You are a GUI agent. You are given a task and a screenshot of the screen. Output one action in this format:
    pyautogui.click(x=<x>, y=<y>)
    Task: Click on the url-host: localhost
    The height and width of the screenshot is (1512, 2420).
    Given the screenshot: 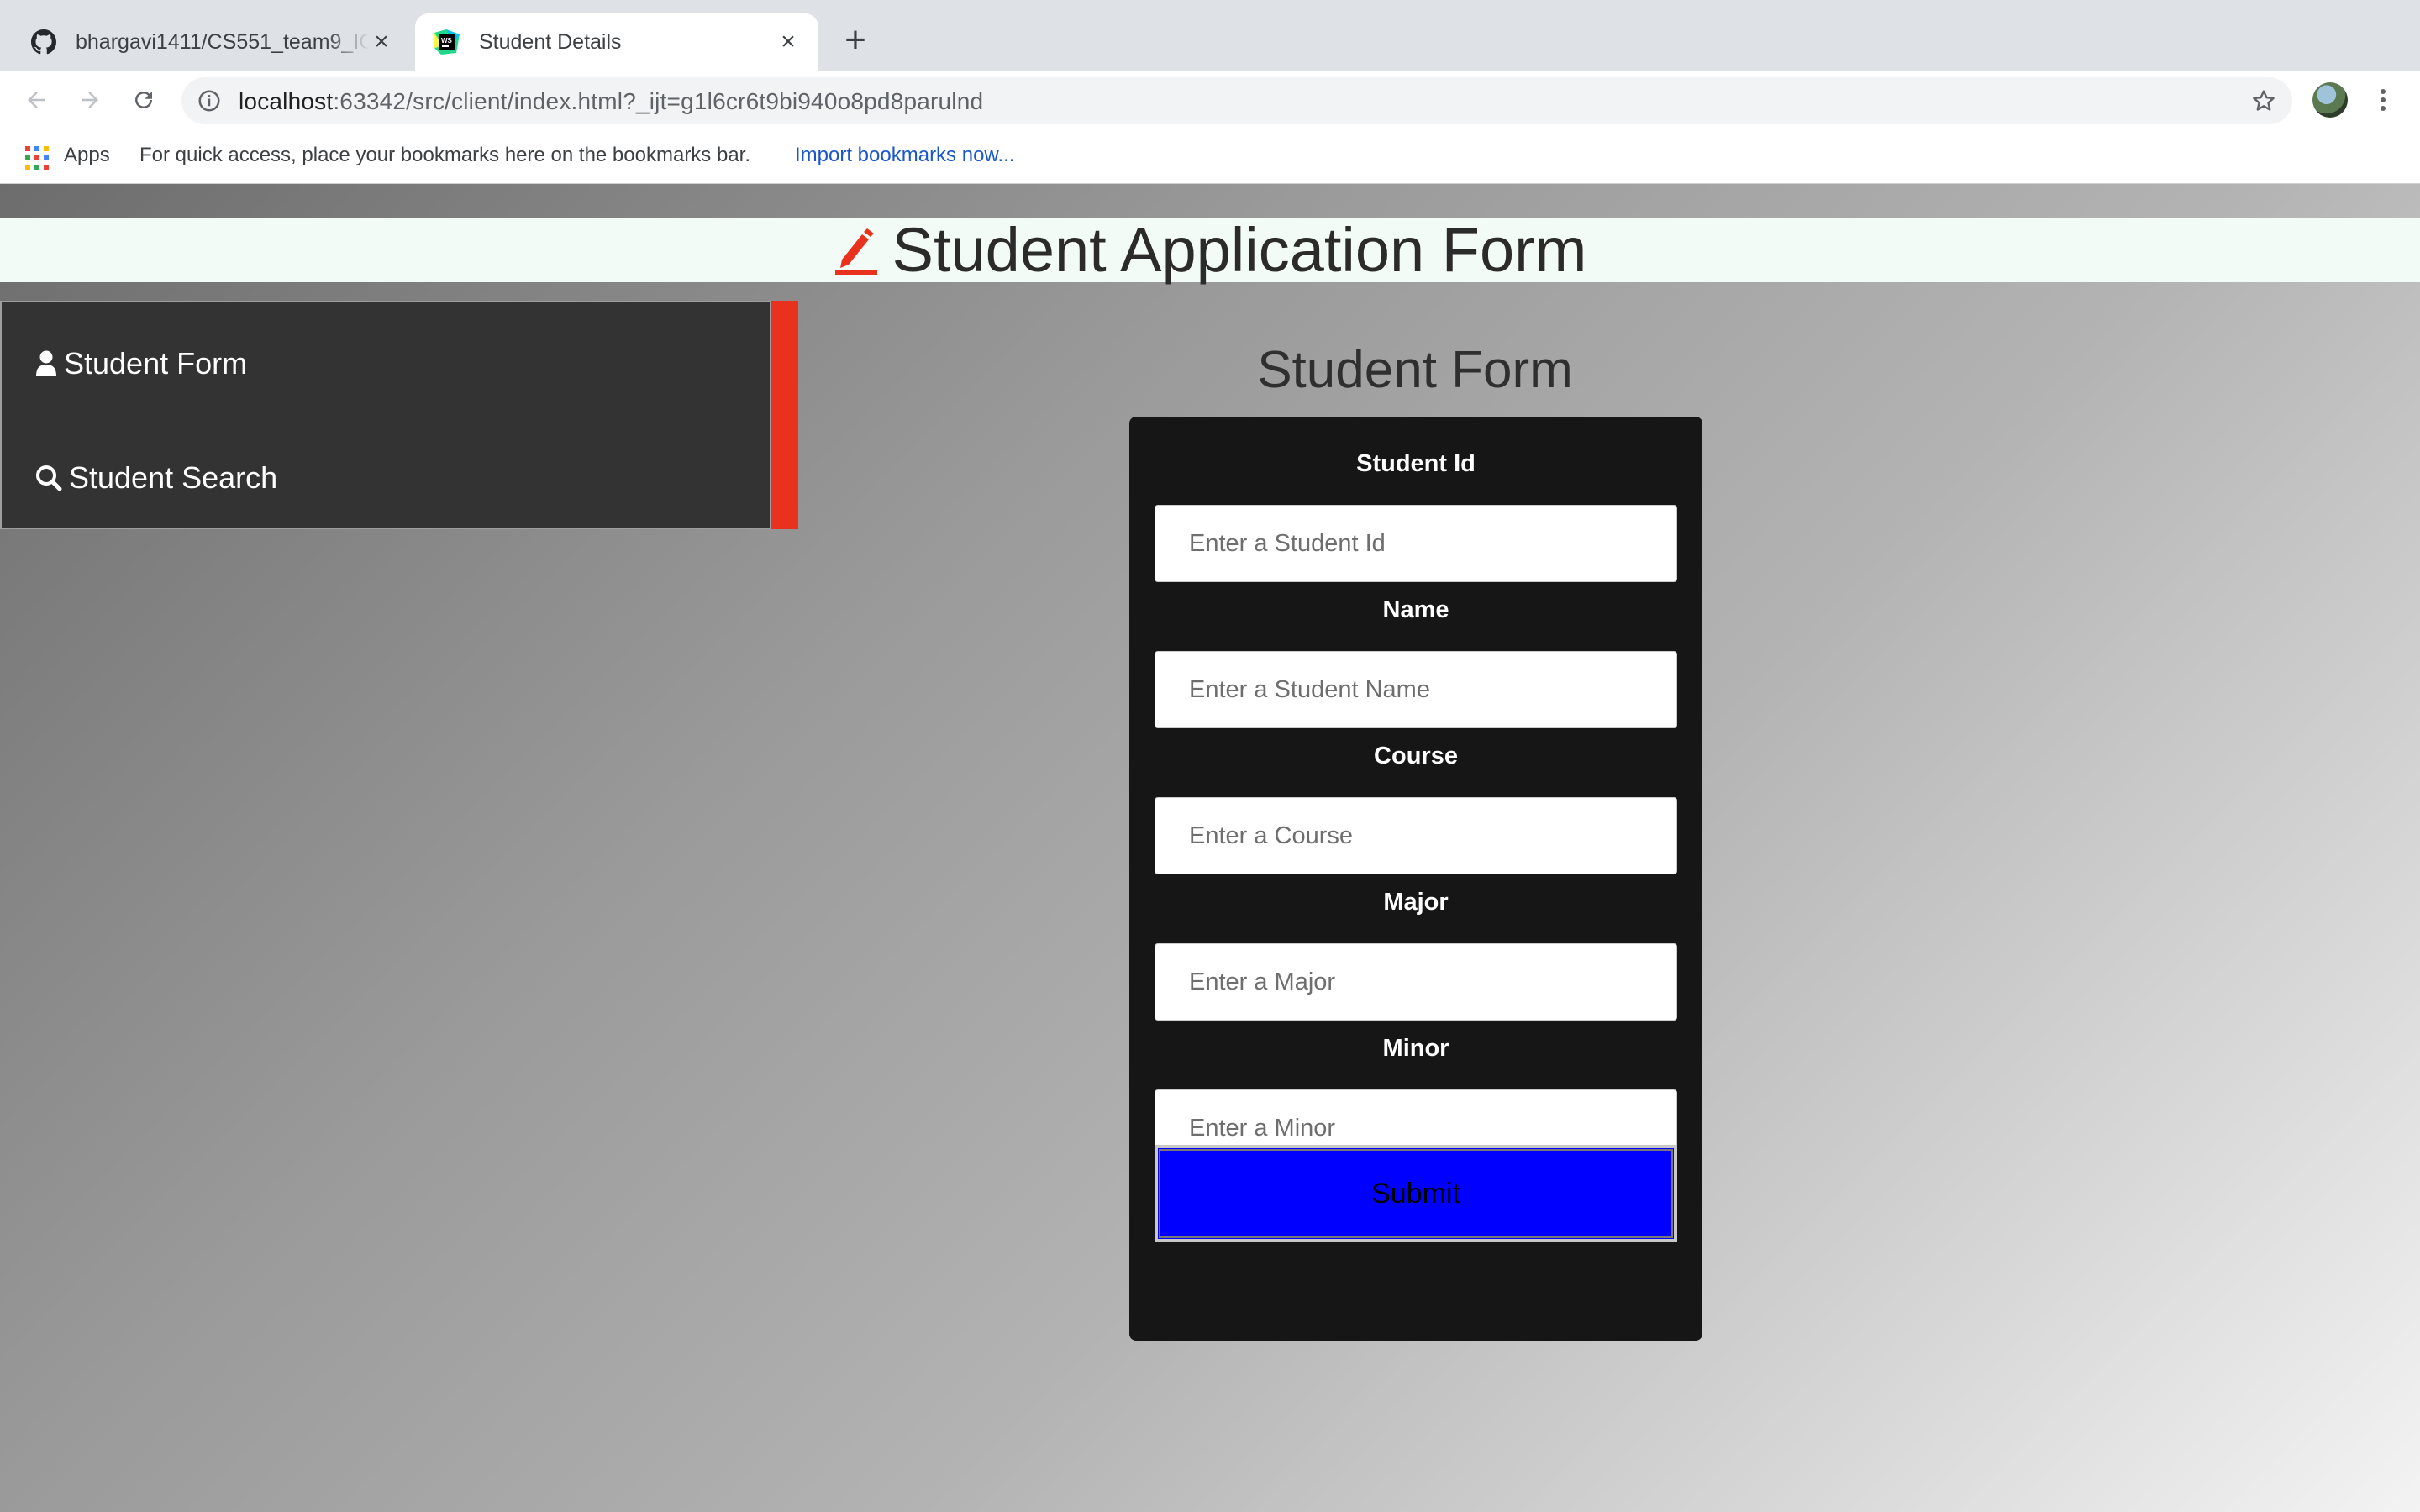 What is the action you would take?
    pyautogui.click(x=286, y=101)
    